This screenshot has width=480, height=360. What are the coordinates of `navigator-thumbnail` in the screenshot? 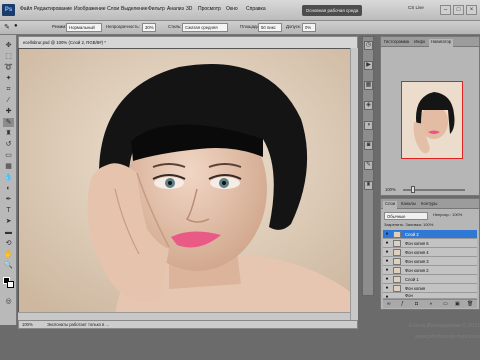 It's located at (432, 120).